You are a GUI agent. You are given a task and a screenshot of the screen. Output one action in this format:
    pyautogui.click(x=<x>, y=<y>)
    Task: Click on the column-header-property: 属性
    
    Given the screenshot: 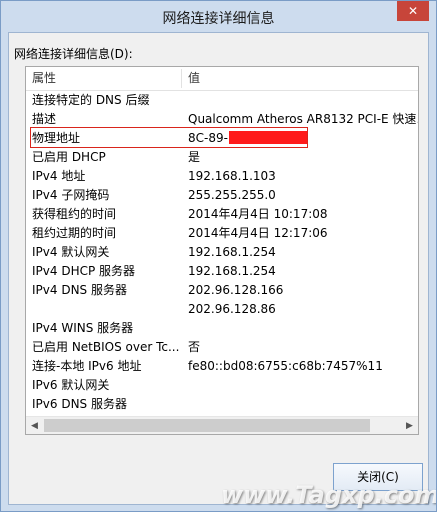 What is the action you would take?
    pyautogui.click(x=103, y=78)
    